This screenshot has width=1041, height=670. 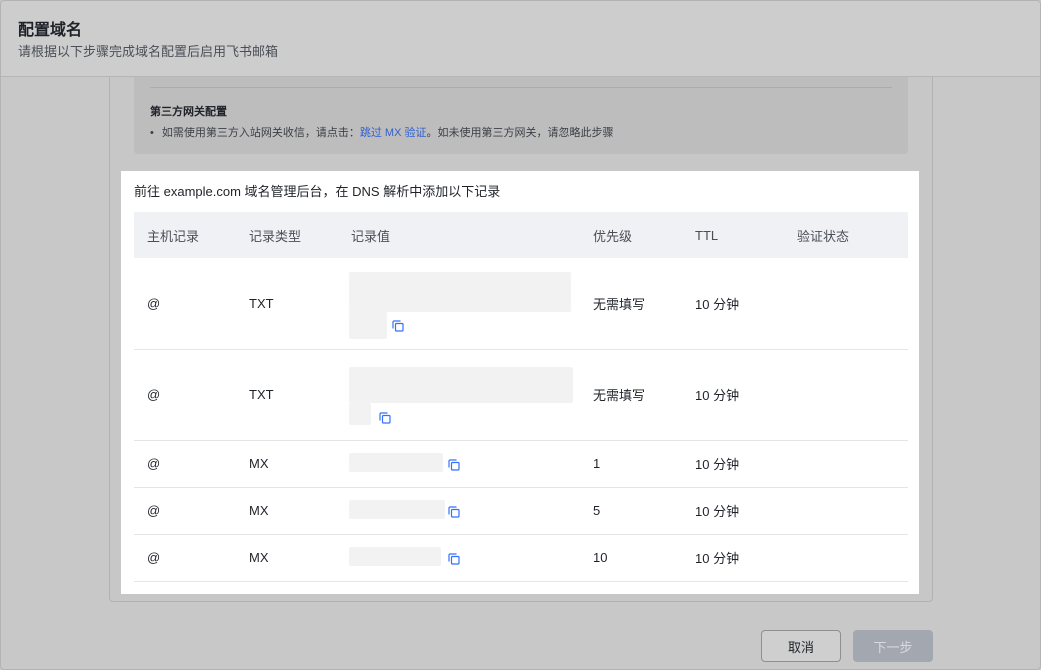 I want to click on table-row: @ MX 5 10 分钟, so click(x=521, y=511).